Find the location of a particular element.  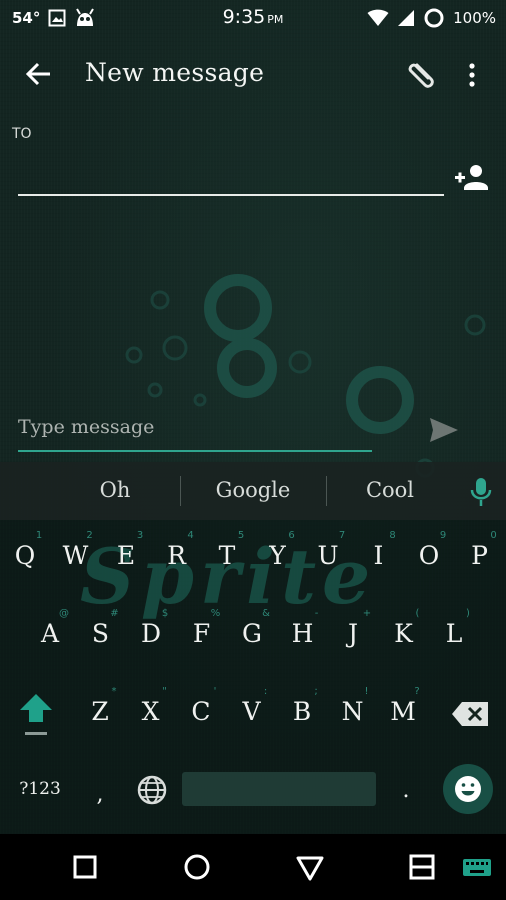

nav-back-button is located at coordinates (310, 867).